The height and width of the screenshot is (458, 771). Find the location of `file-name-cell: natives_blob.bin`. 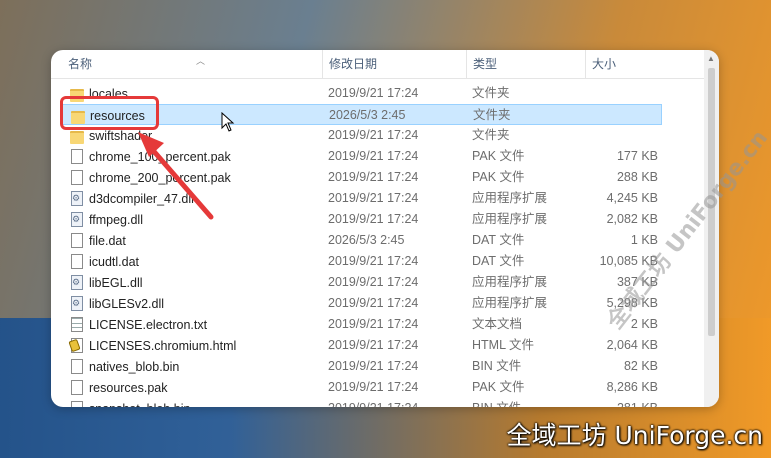

file-name-cell: natives_blob.bin is located at coordinates (124, 366).